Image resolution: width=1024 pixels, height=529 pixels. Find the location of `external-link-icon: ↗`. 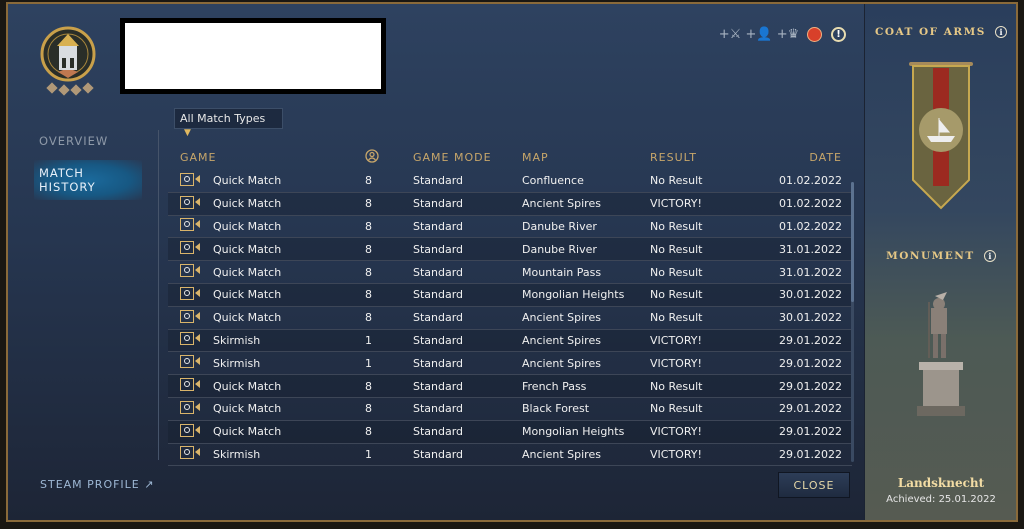

external-link-icon: ↗ is located at coordinates (149, 484).